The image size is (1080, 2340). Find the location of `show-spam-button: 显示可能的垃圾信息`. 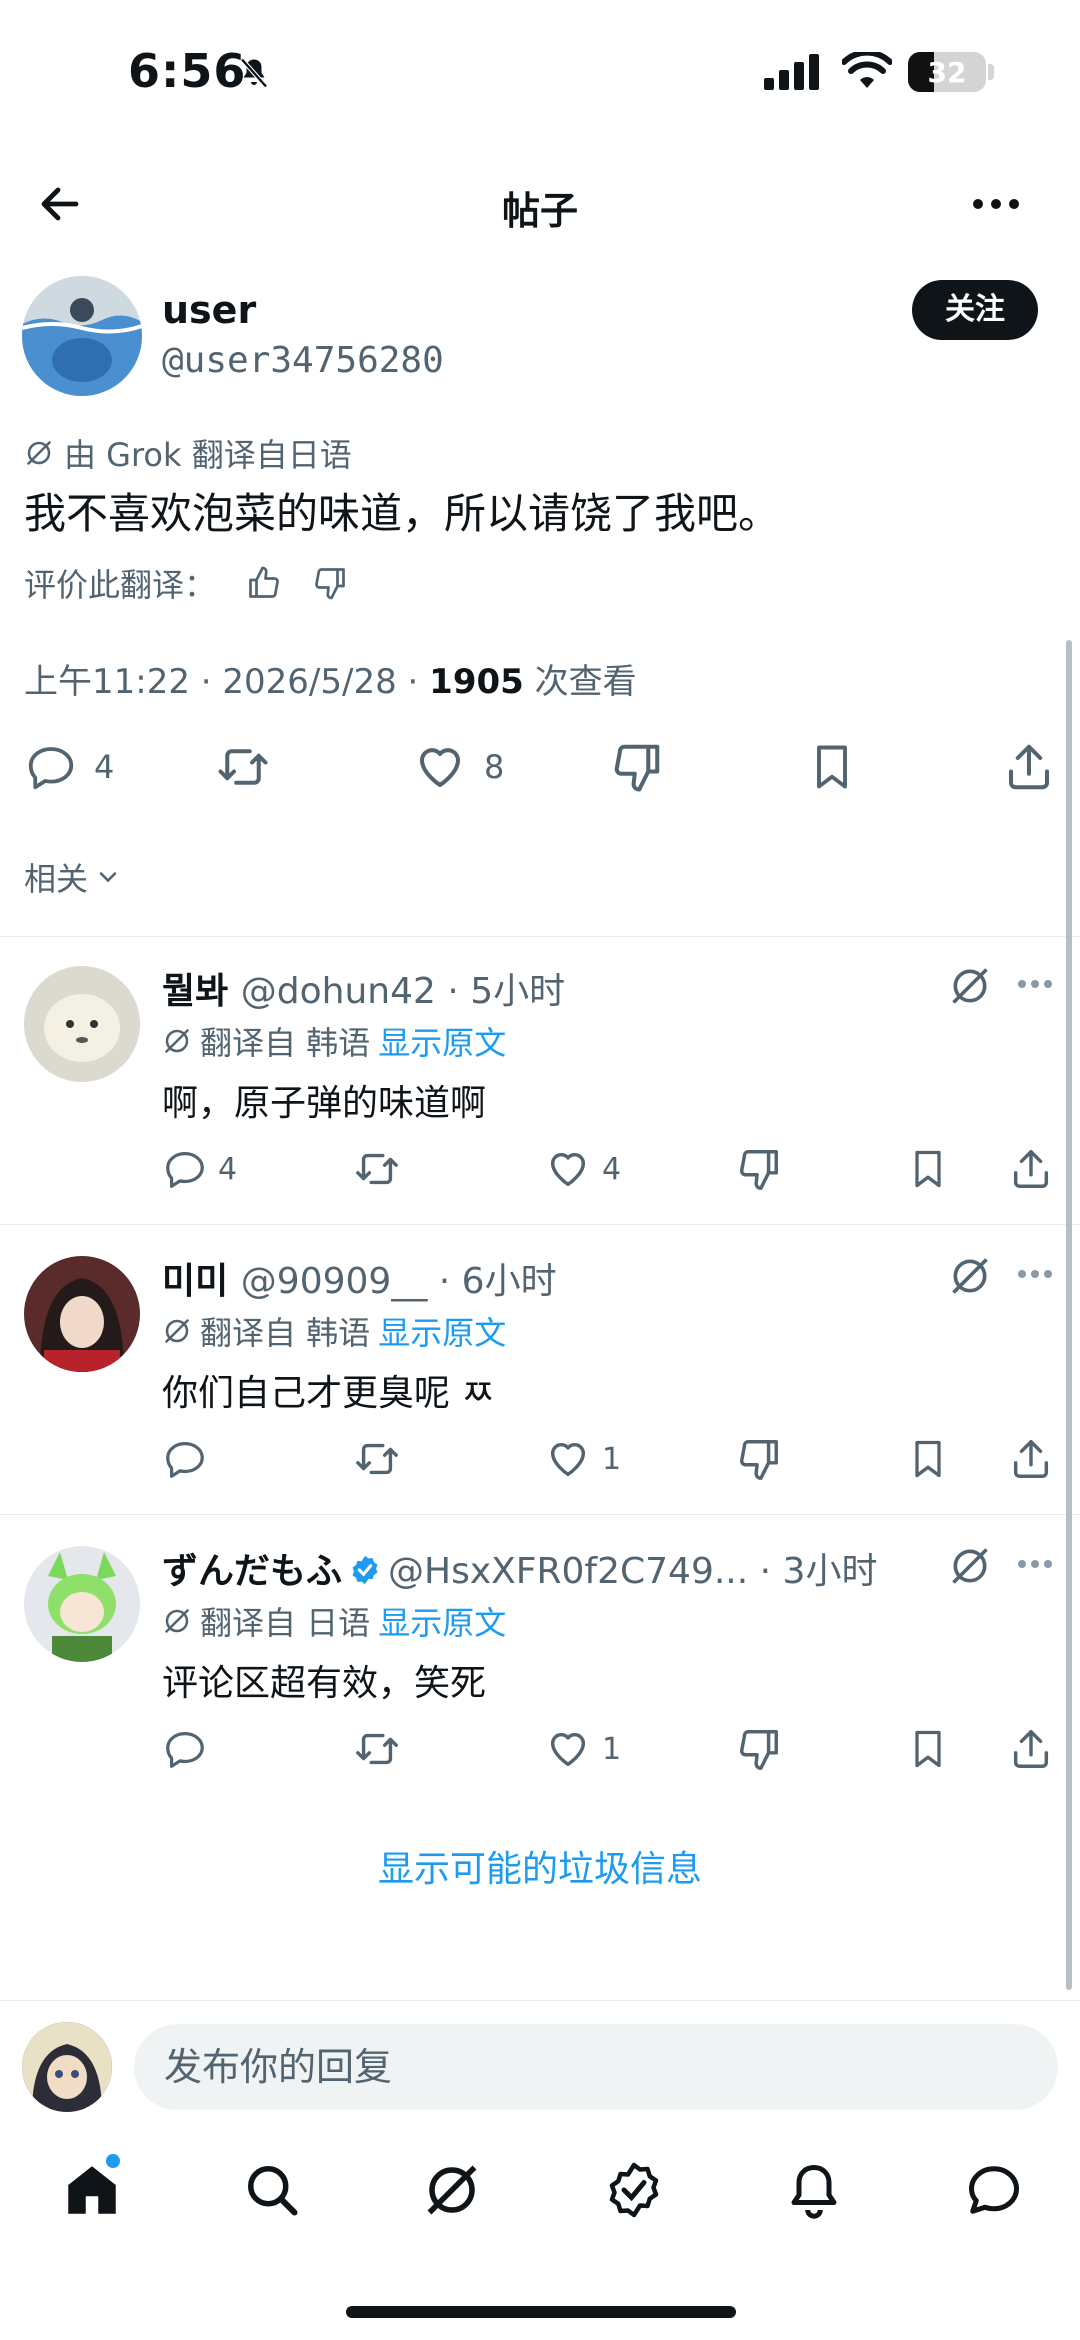

show-spam-button: 显示可能的垃圾信息 is located at coordinates (540, 1866).